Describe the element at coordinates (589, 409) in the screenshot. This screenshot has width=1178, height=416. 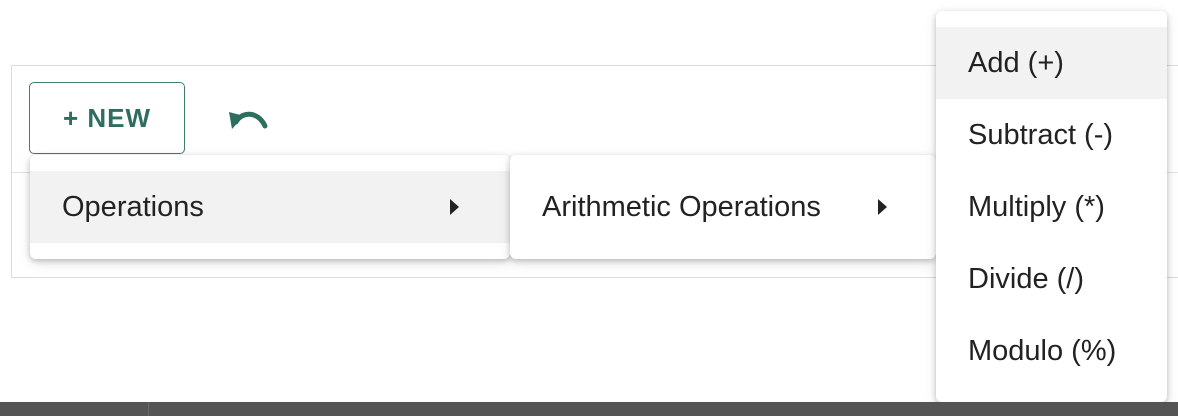
I see `bottom-bar` at that location.